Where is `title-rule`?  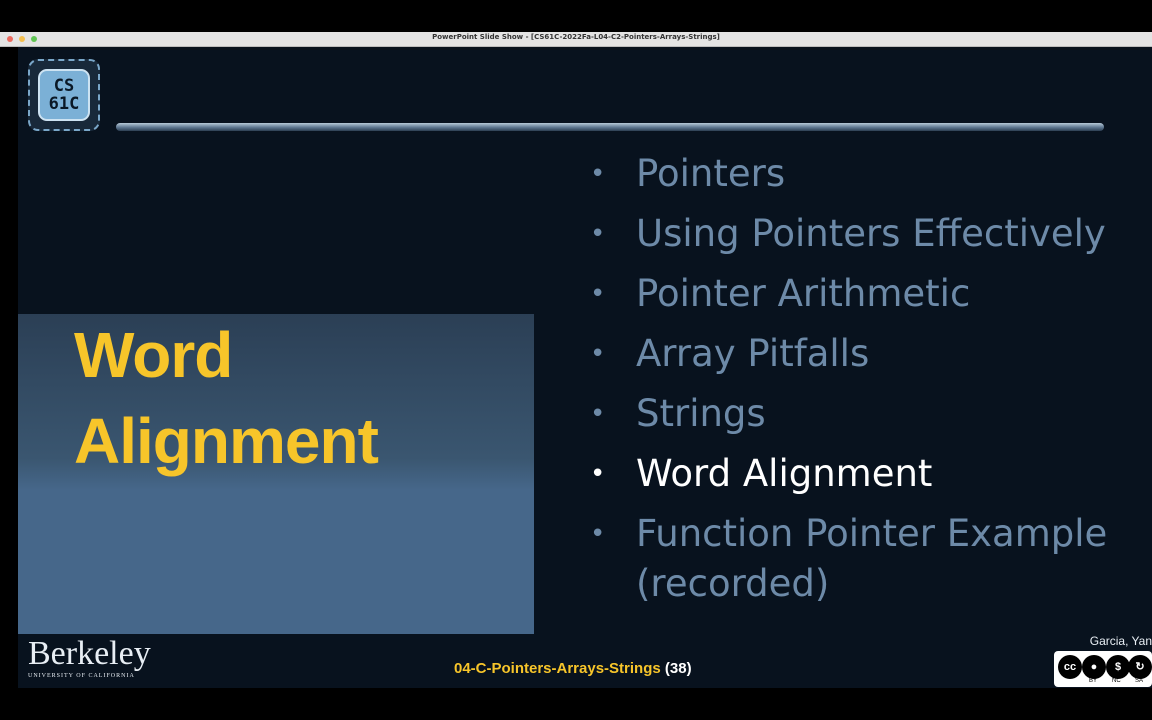 title-rule is located at coordinates (610, 127).